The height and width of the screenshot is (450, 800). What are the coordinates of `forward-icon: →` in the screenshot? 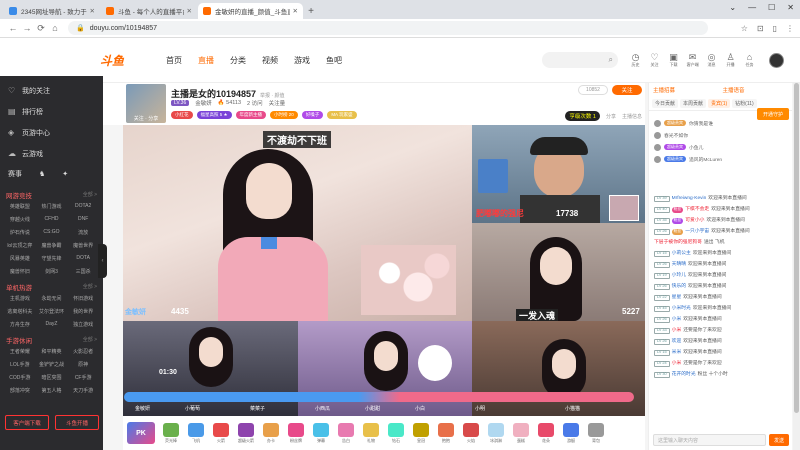 It's located at (27, 28).